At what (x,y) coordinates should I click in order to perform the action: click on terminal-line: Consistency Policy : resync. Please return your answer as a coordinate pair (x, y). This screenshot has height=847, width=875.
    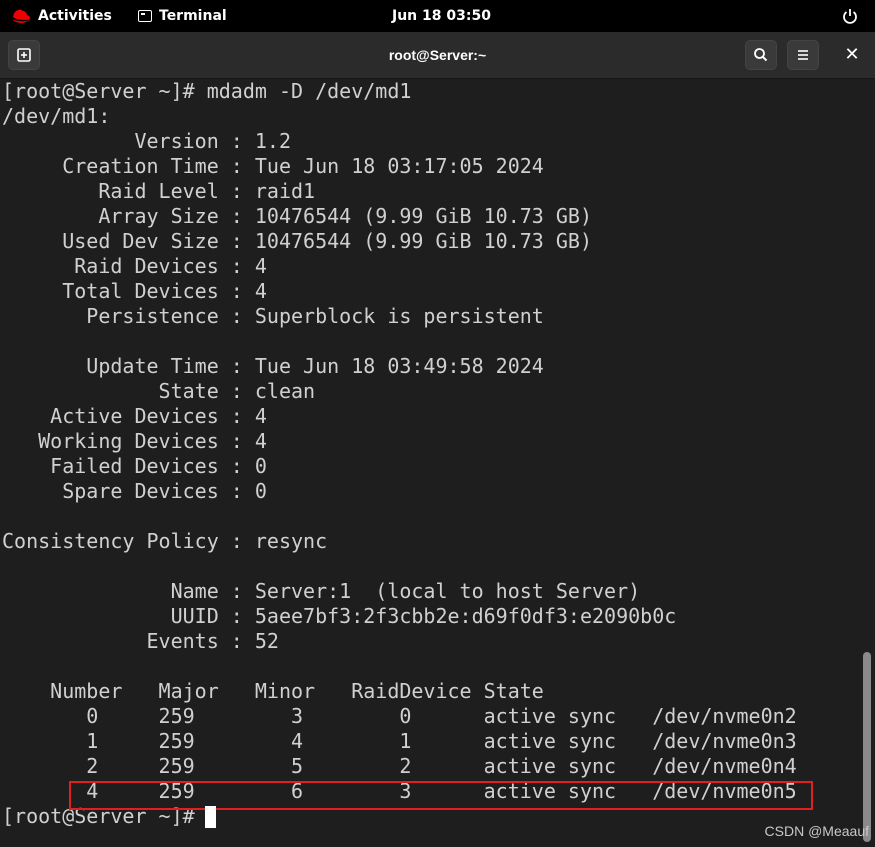
    Looking at the image, I should click on (165, 541).